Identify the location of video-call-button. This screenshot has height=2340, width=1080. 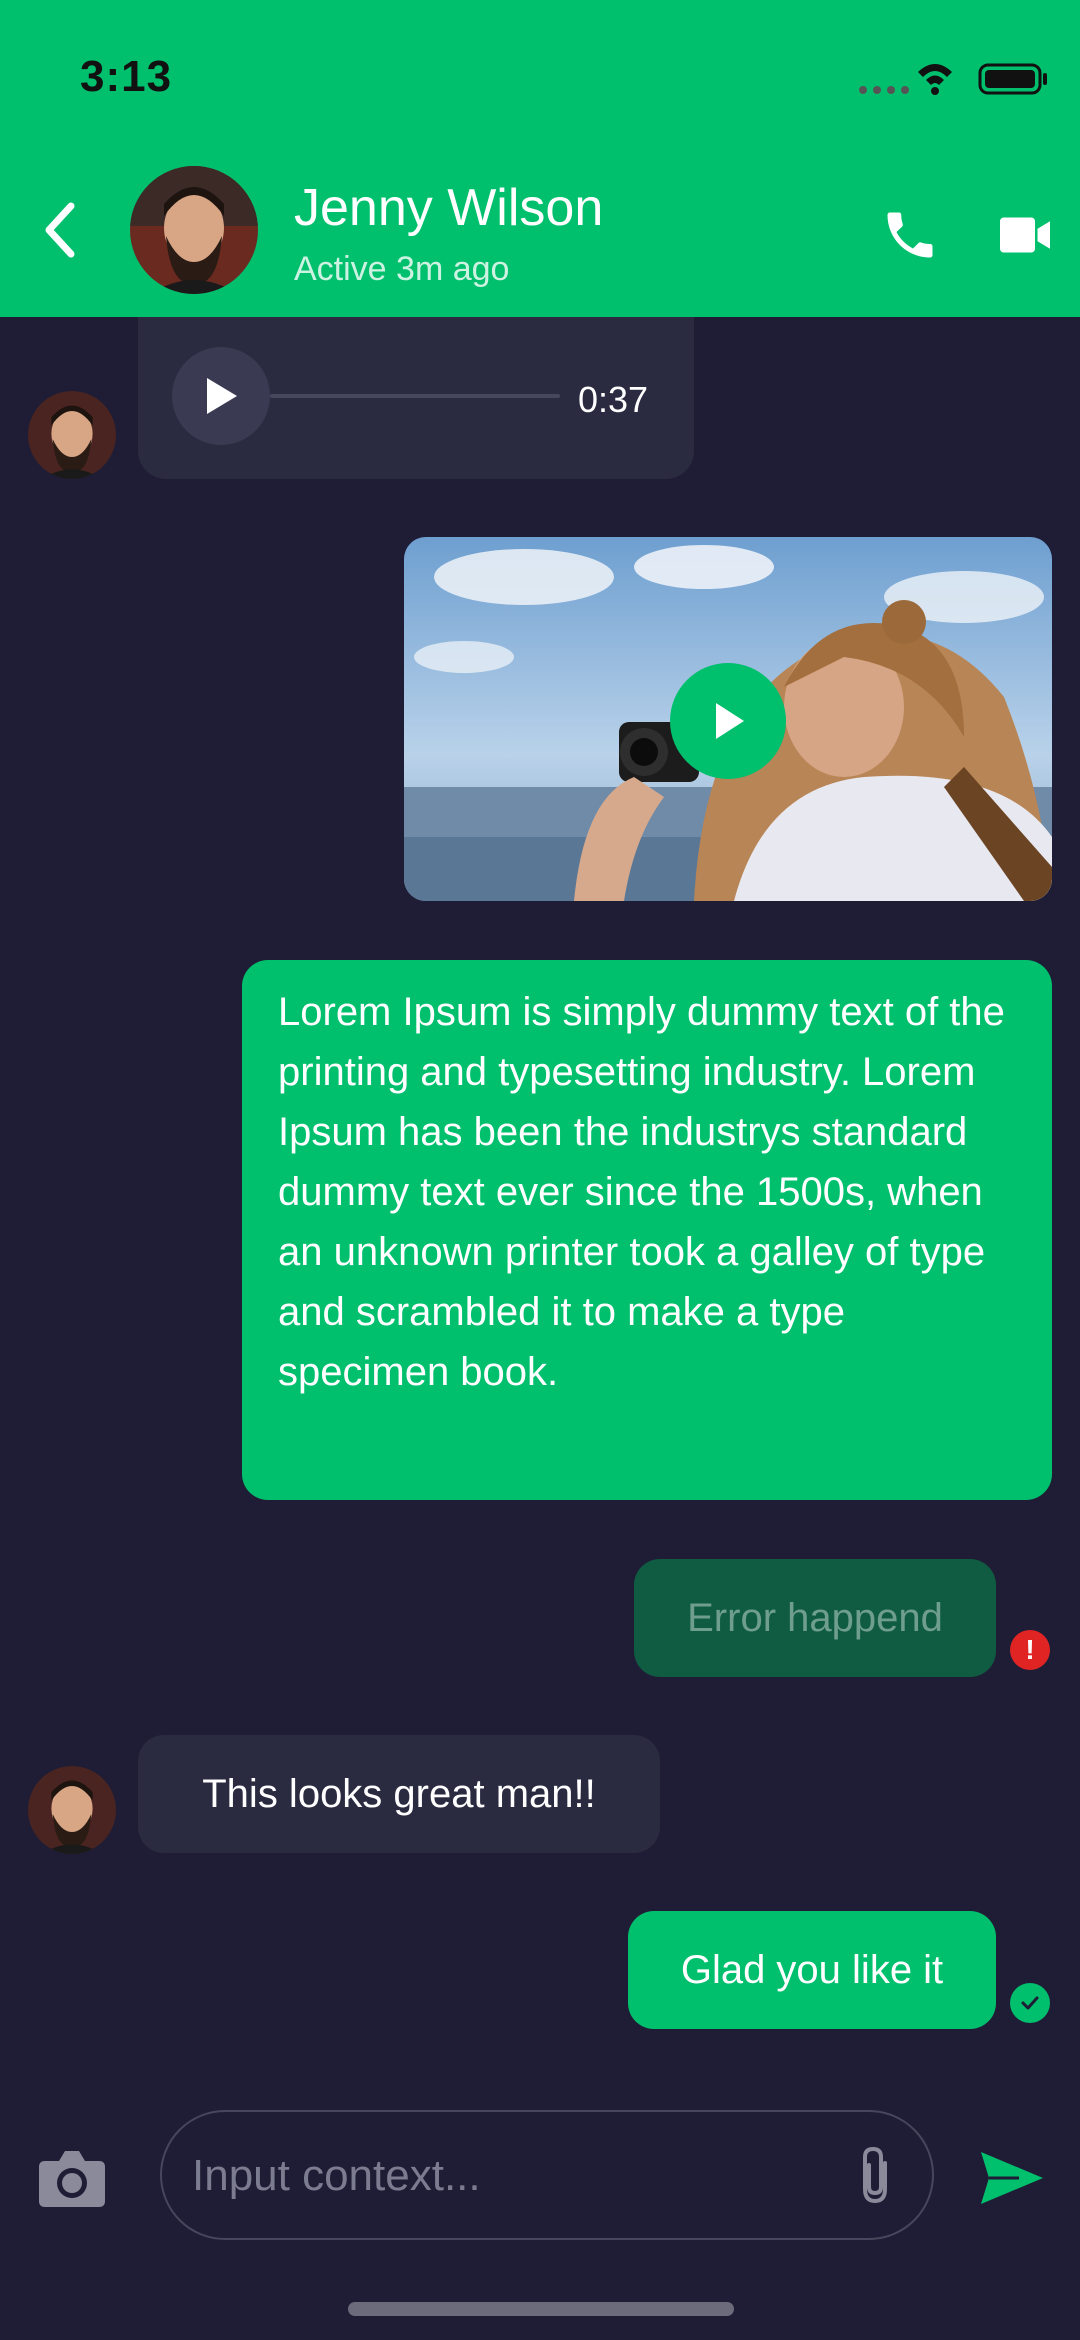
(1025, 235).